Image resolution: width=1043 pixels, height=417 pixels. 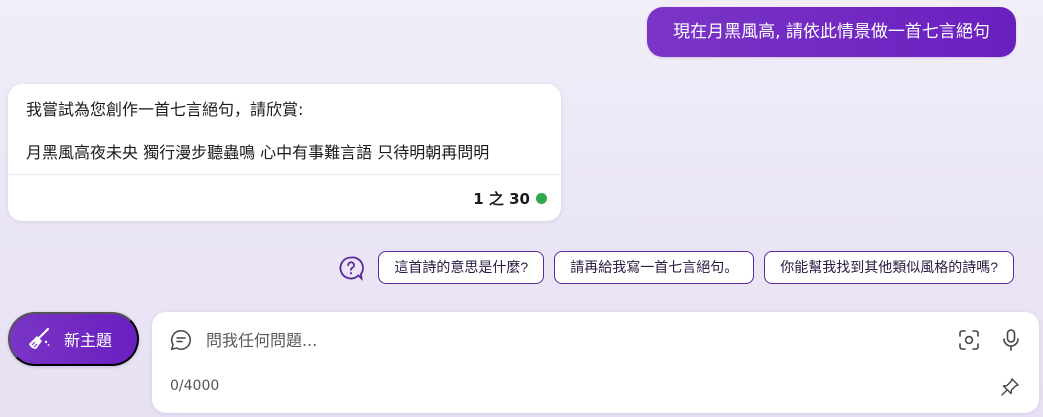 I want to click on bot-intro-text: 我嘗試為您創作一首七言絕句，請欣賞:, so click(x=165, y=109).